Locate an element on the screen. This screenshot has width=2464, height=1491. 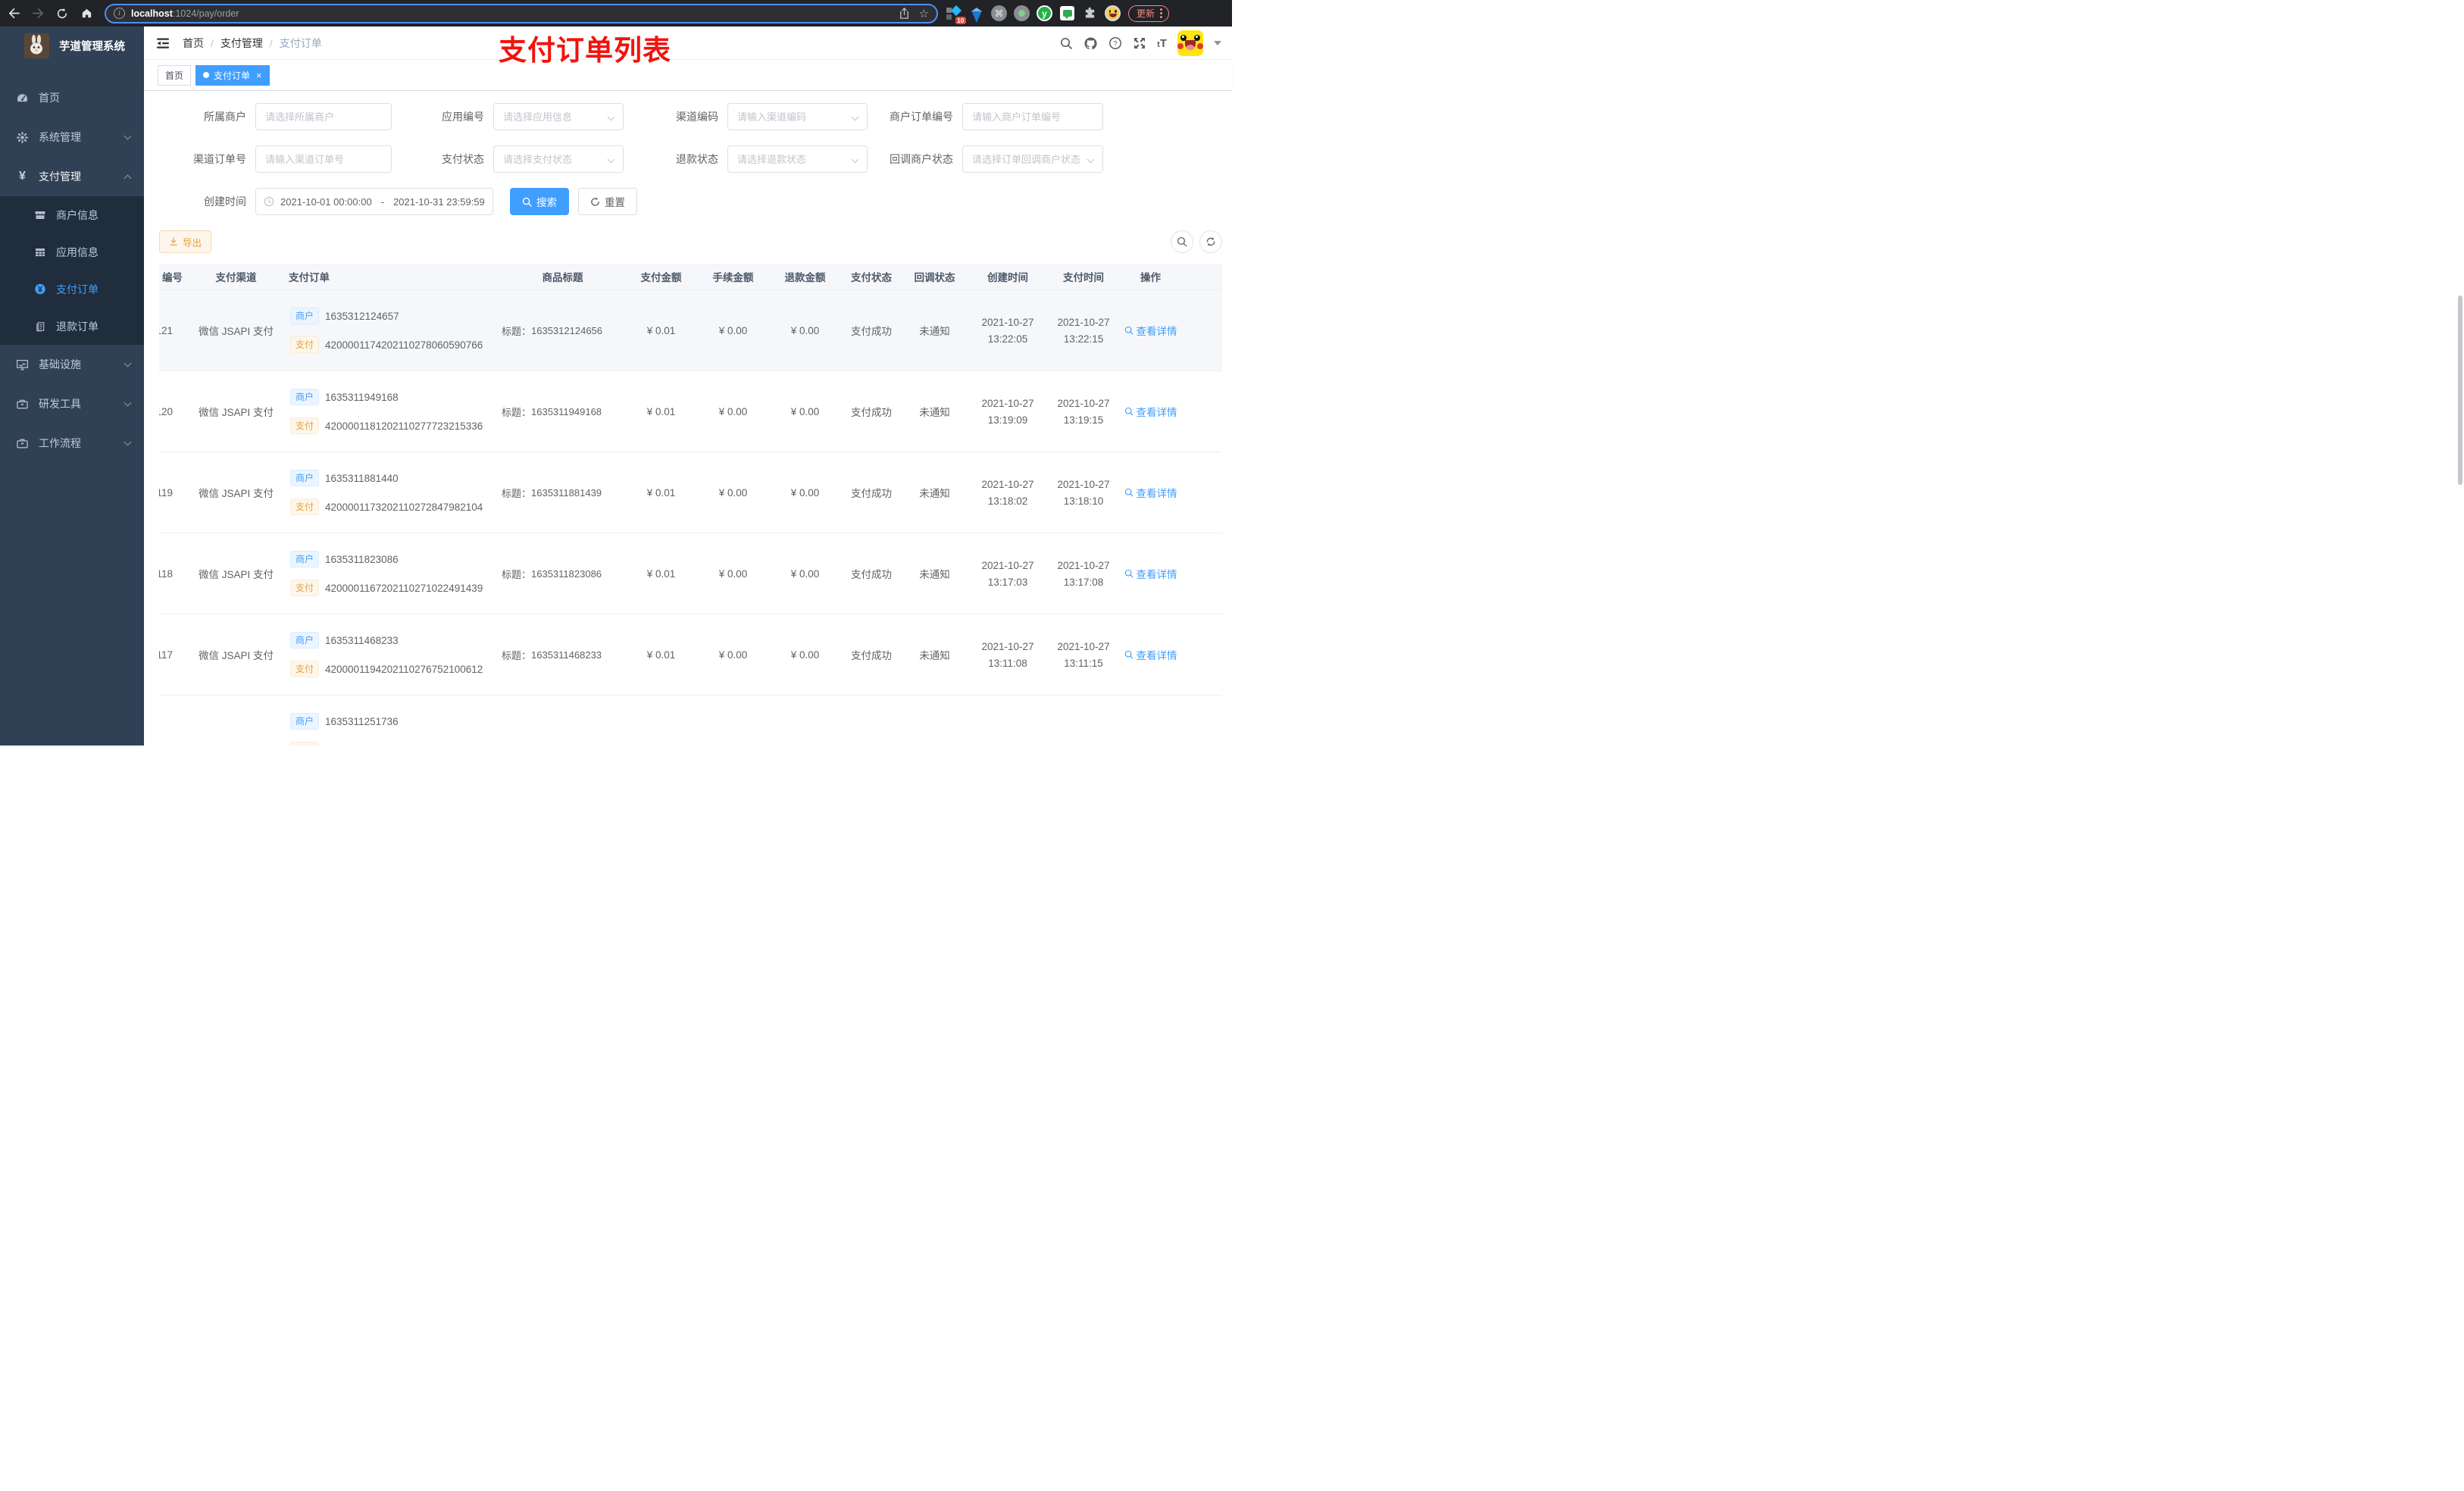
sidebar-item-refund-order: 退款订单 is located at coordinates (72, 326).